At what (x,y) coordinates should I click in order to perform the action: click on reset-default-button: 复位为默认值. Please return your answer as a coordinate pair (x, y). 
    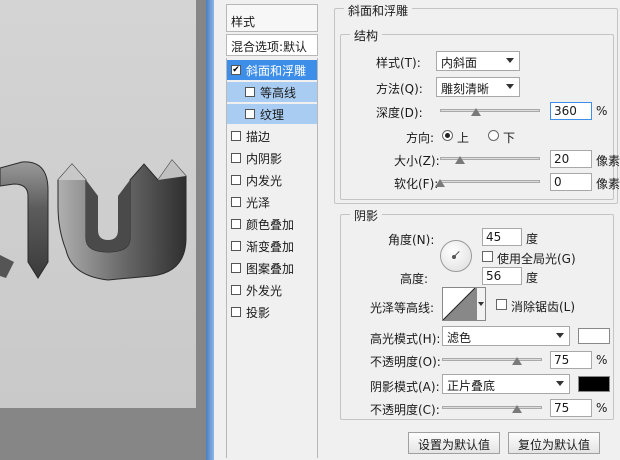
    Looking at the image, I should click on (554, 443).